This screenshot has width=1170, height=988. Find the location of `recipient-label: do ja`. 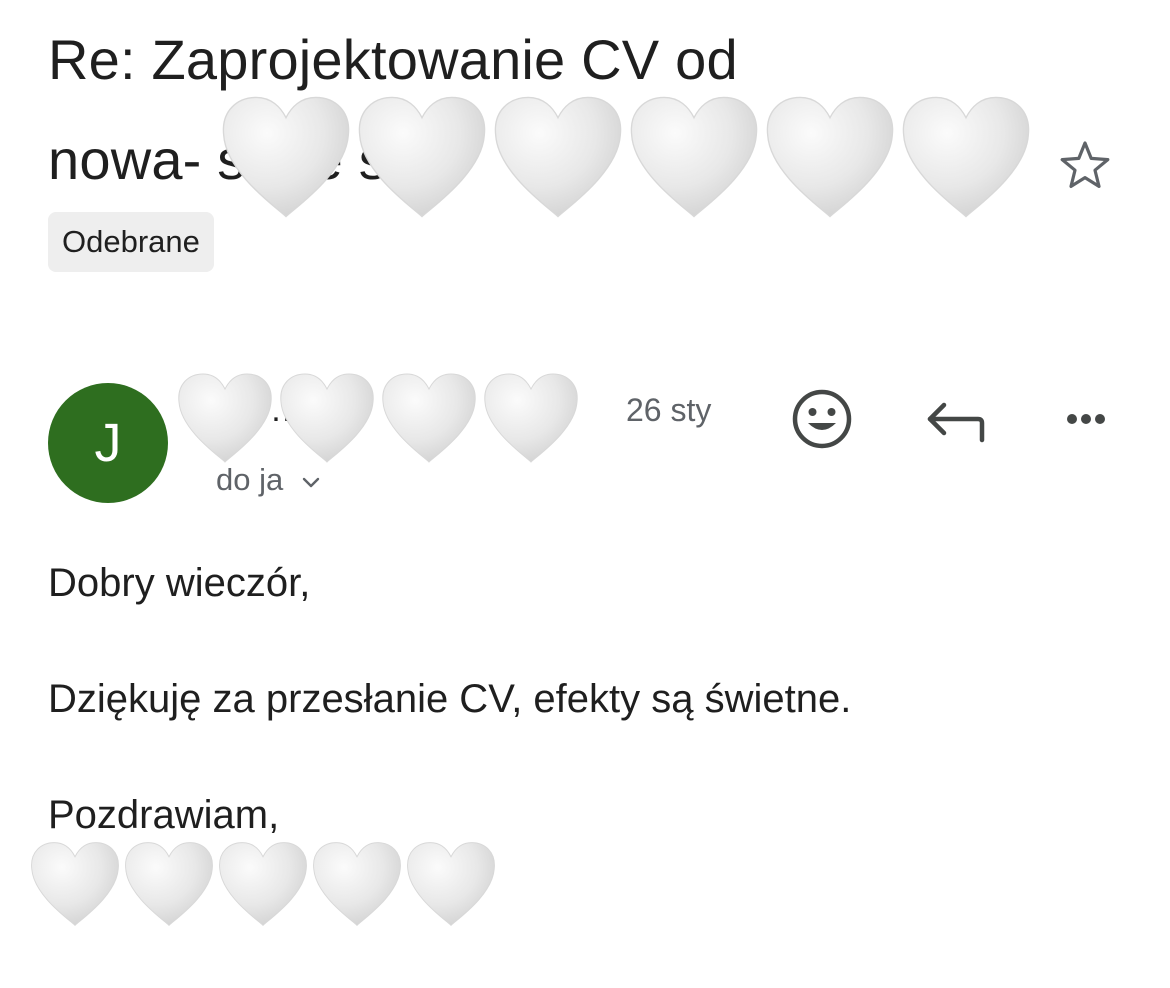

recipient-label: do ja is located at coordinates (250, 479).